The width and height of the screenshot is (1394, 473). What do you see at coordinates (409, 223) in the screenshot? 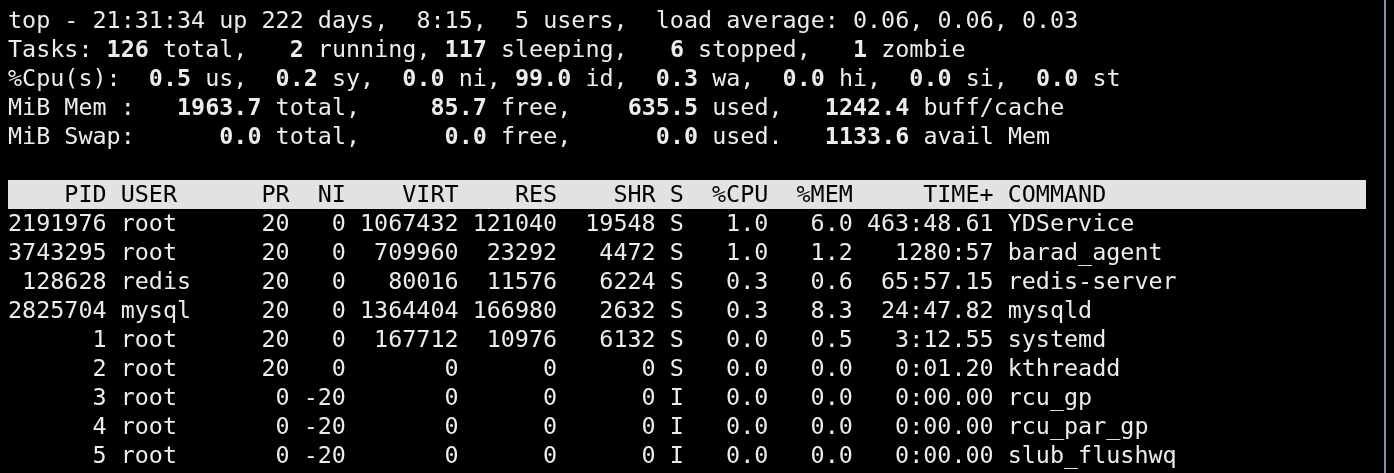
I see `table-cell: 1067432` at bounding box center [409, 223].